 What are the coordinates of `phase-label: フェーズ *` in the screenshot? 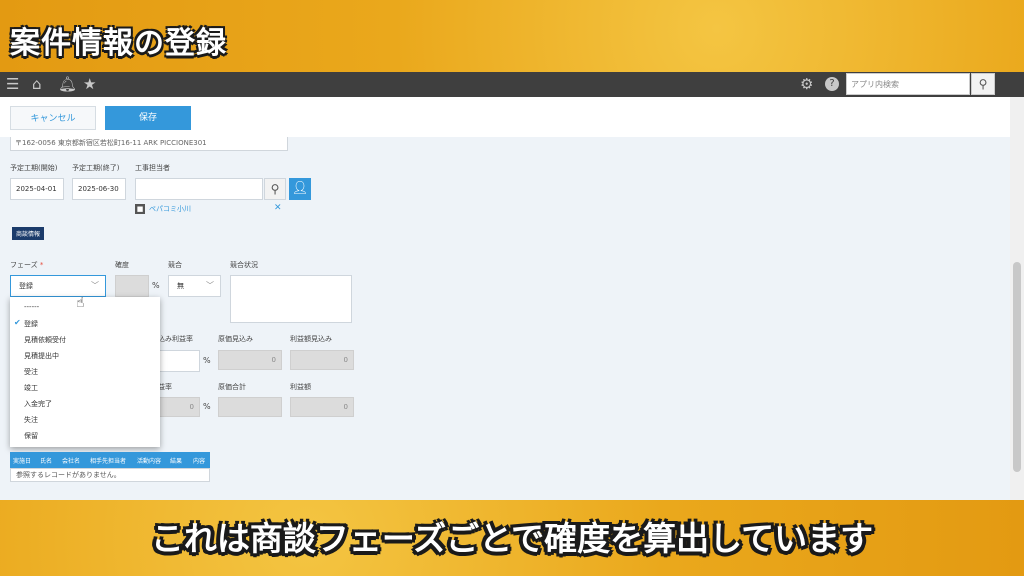 It's located at (27, 265).